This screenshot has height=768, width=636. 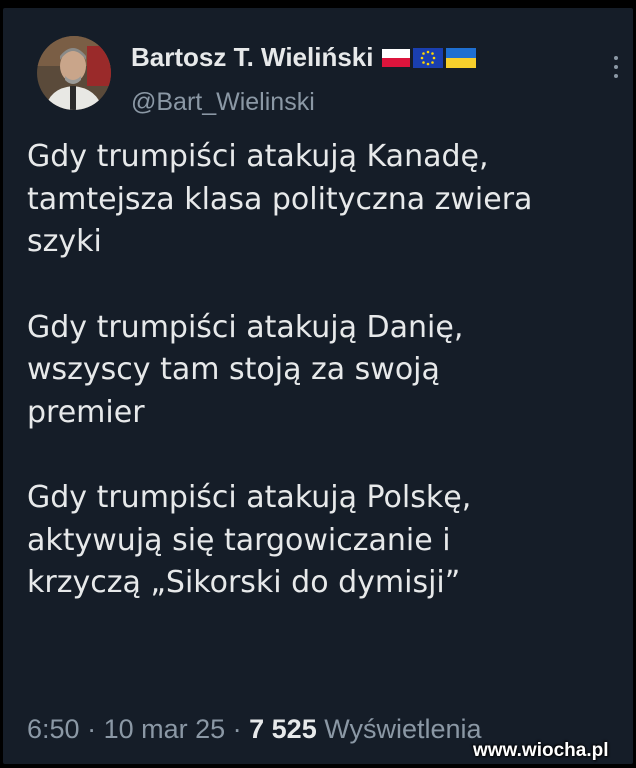 What do you see at coordinates (252, 57) in the screenshot?
I see `author-display-name: Bartosz T. Wieliński` at bounding box center [252, 57].